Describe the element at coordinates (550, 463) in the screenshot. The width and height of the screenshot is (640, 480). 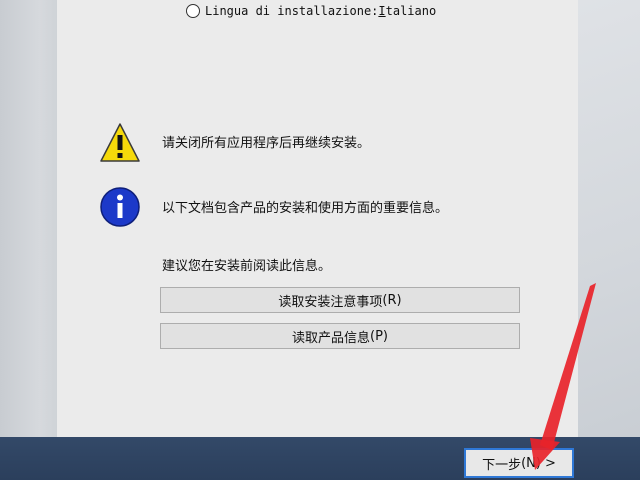
I see `next-arrow-icon: >` at that location.